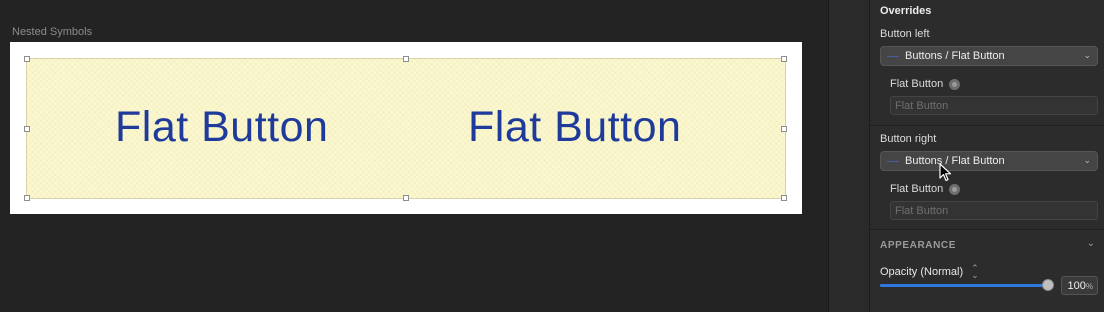  What do you see at coordinates (1089, 286) in the screenshot?
I see `opacity-unit: %` at bounding box center [1089, 286].